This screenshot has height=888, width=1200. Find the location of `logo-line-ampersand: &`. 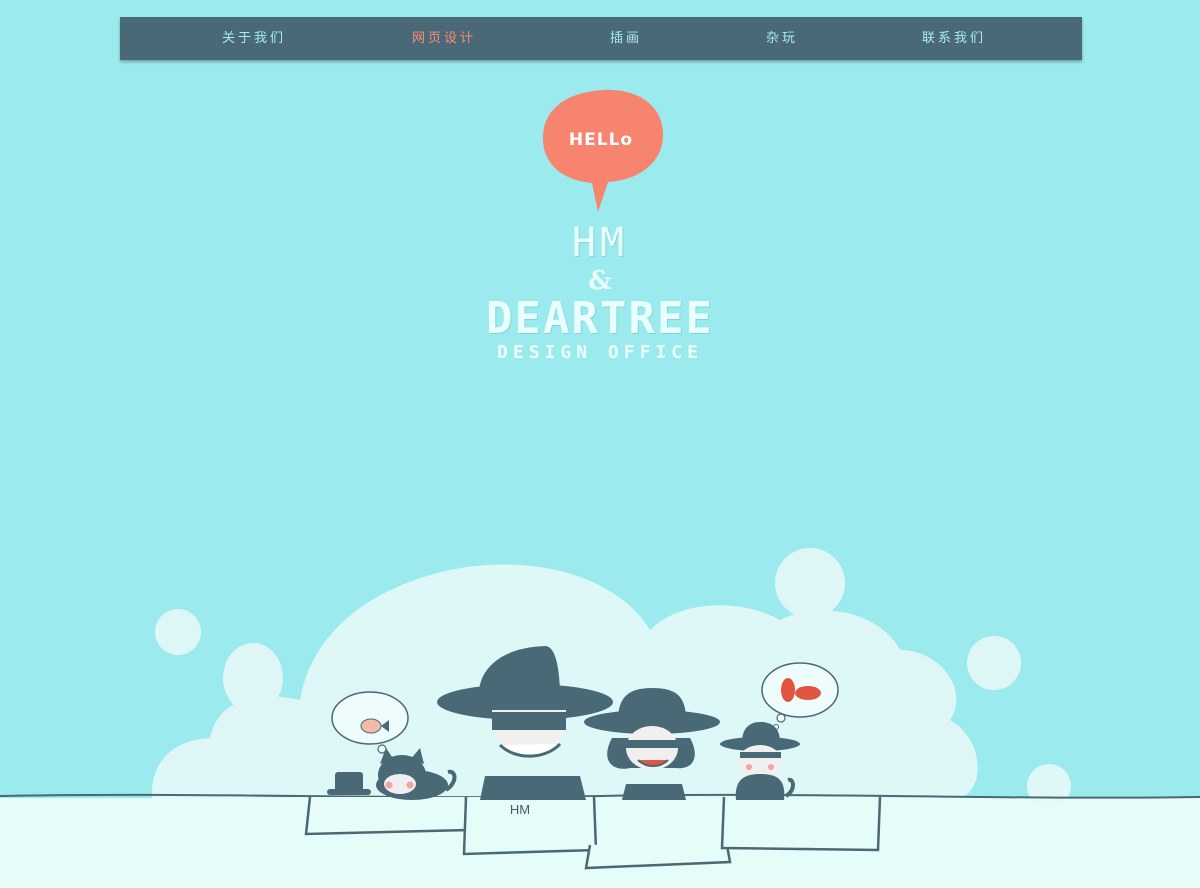

logo-line-ampersand: & is located at coordinates (600, 281).